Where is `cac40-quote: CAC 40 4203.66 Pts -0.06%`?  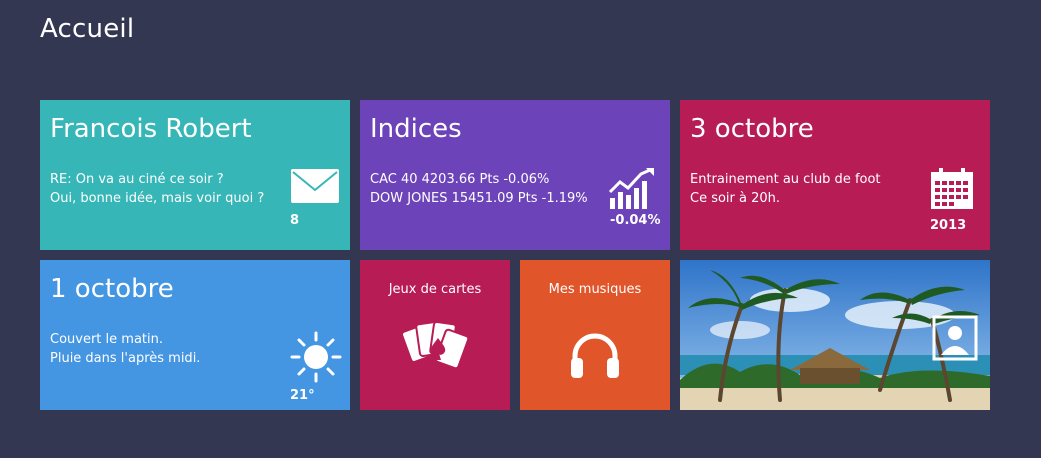 cac40-quote: CAC 40 4203.66 Pts -0.06% is located at coordinates (460, 179).